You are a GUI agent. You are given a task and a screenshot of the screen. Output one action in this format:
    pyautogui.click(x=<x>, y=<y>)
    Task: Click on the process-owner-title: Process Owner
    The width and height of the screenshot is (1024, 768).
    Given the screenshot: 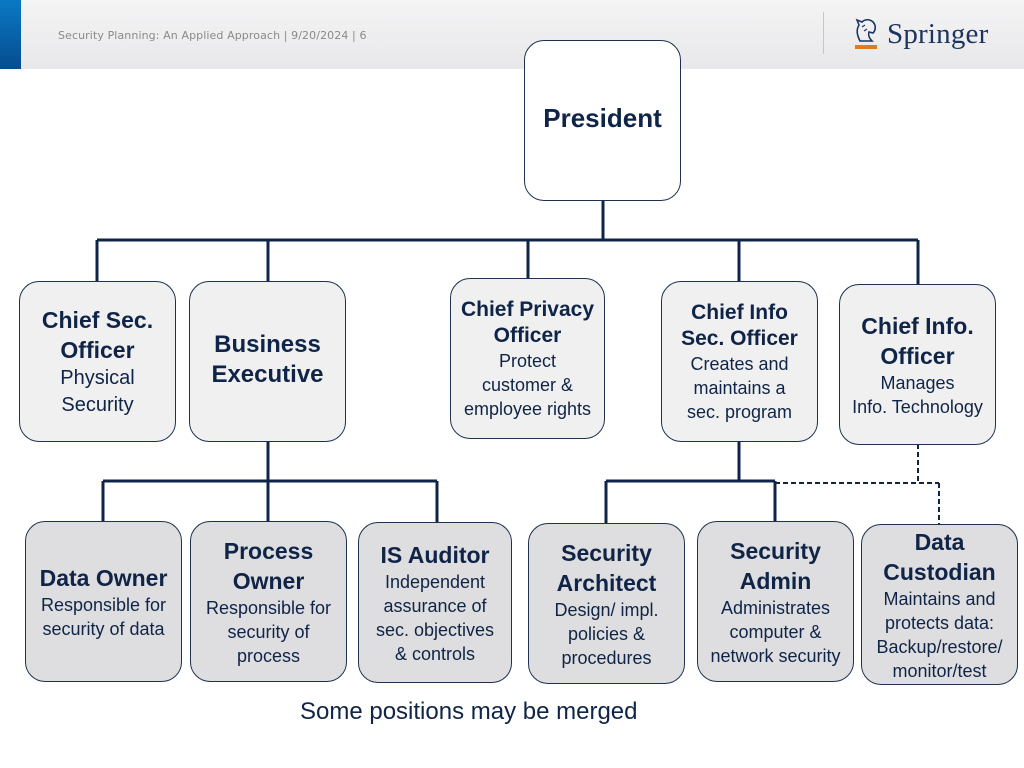 What is the action you would take?
    pyautogui.click(x=268, y=565)
    